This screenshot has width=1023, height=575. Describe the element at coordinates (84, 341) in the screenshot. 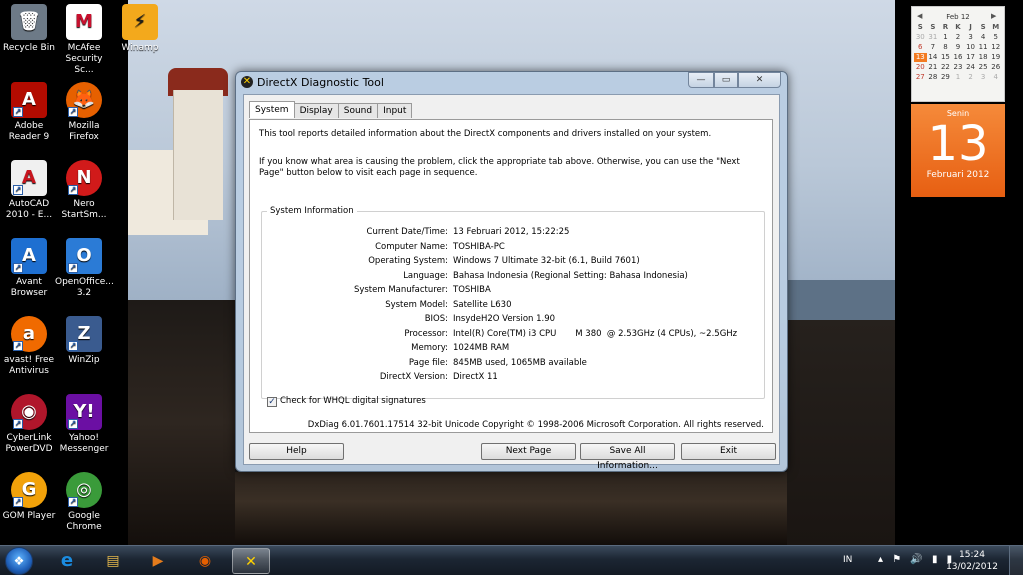

I see `desktop-icon-winzip: Z ↗ WinZip` at that location.